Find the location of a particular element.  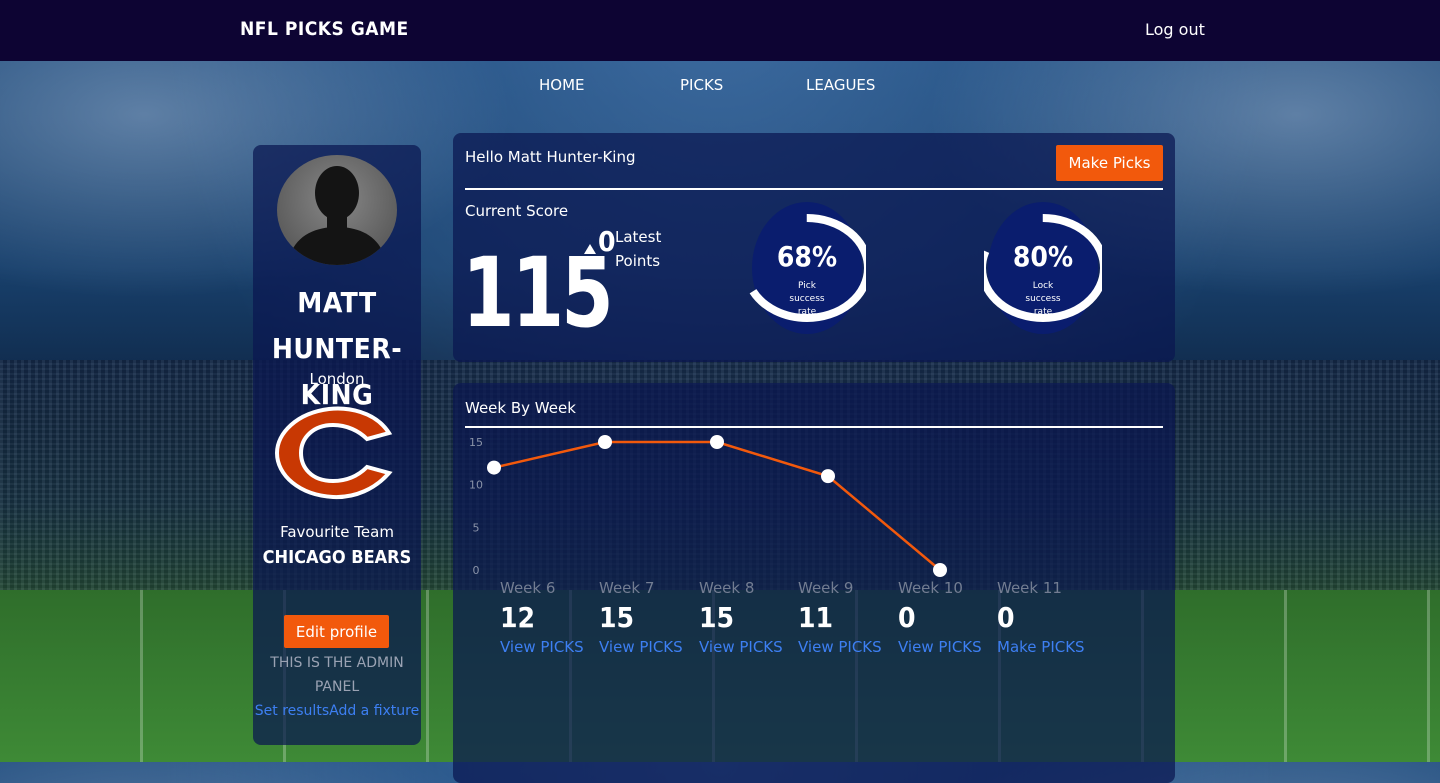

favourite-team-name: CHICAGO BEARS is located at coordinates (337, 557).